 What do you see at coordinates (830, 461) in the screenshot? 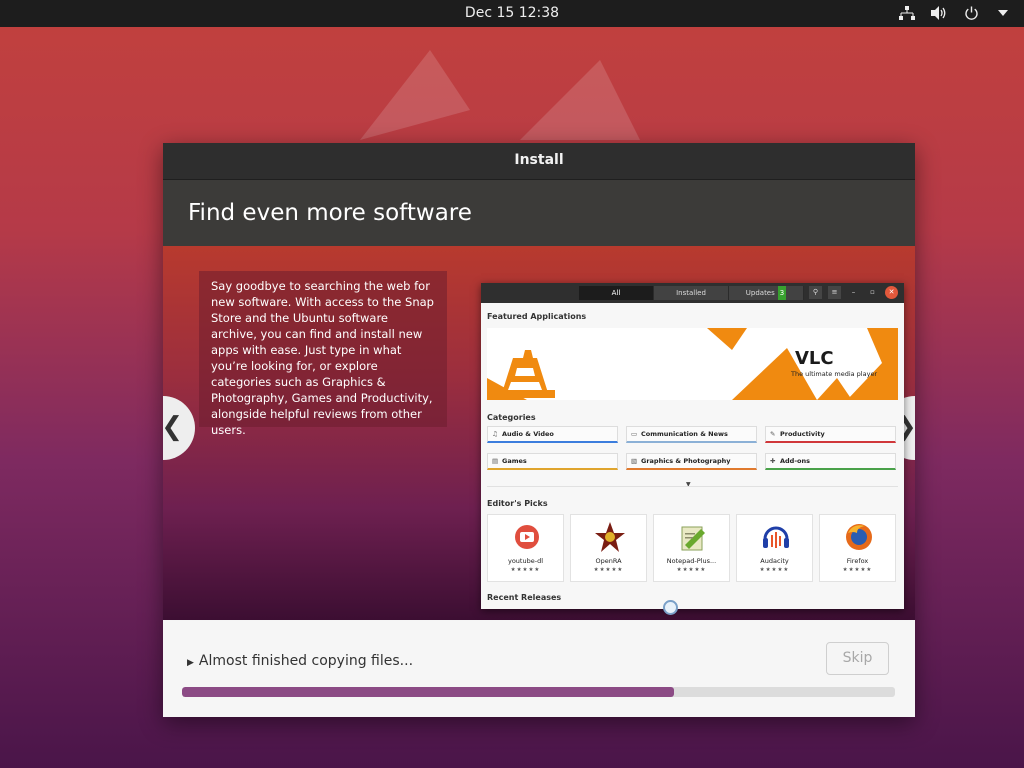
I see `category-add-ons: ✚ Add-ons` at bounding box center [830, 461].